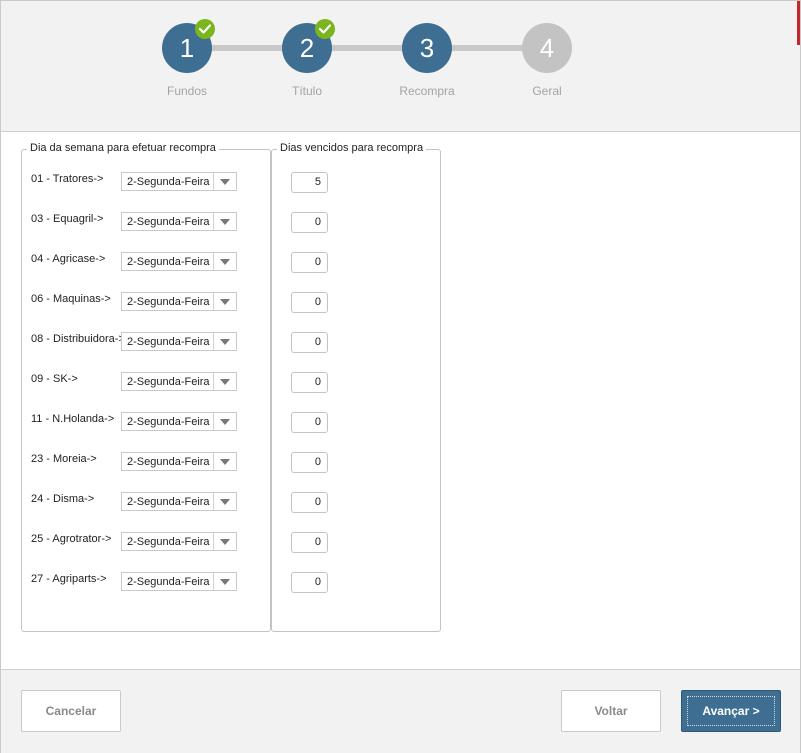  What do you see at coordinates (78, 339) in the screenshot?
I see `row-label: 08 - Distribuidora->` at bounding box center [78, 339].